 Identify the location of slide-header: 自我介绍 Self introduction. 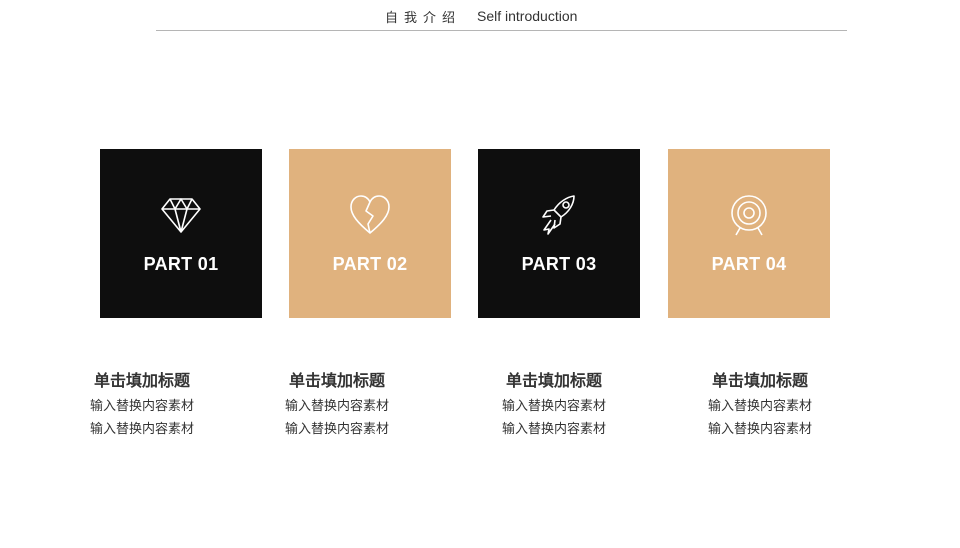
(480, 16).